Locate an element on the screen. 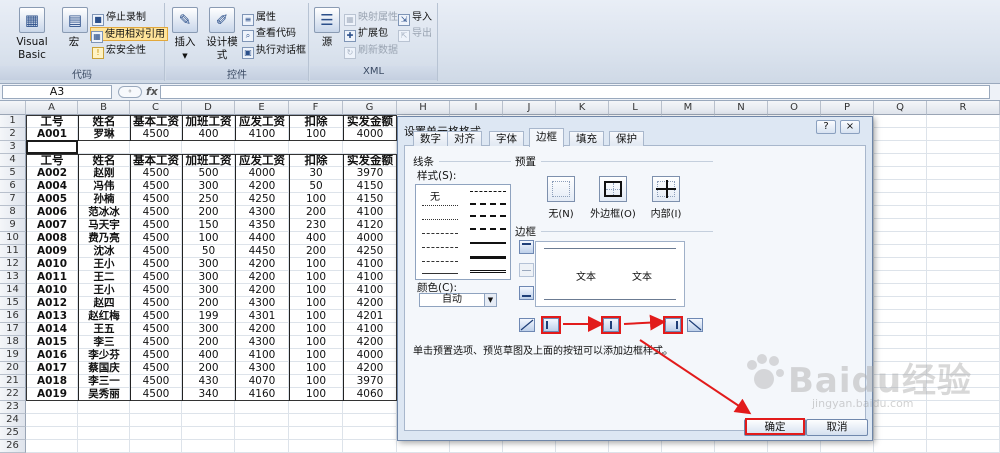  export-button: ⇱ 导出 is located at coordinates (415, 34).